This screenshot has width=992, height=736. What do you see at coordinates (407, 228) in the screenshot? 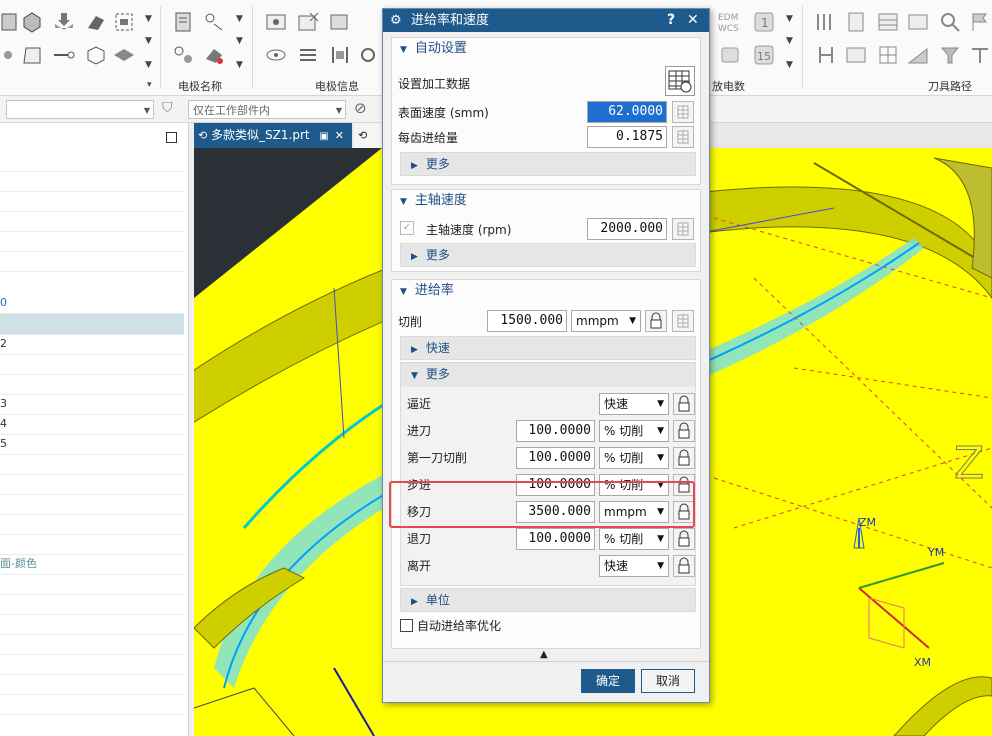
I see `spindle-speed-checkbox: ✓` at bounding box center [407, 228].